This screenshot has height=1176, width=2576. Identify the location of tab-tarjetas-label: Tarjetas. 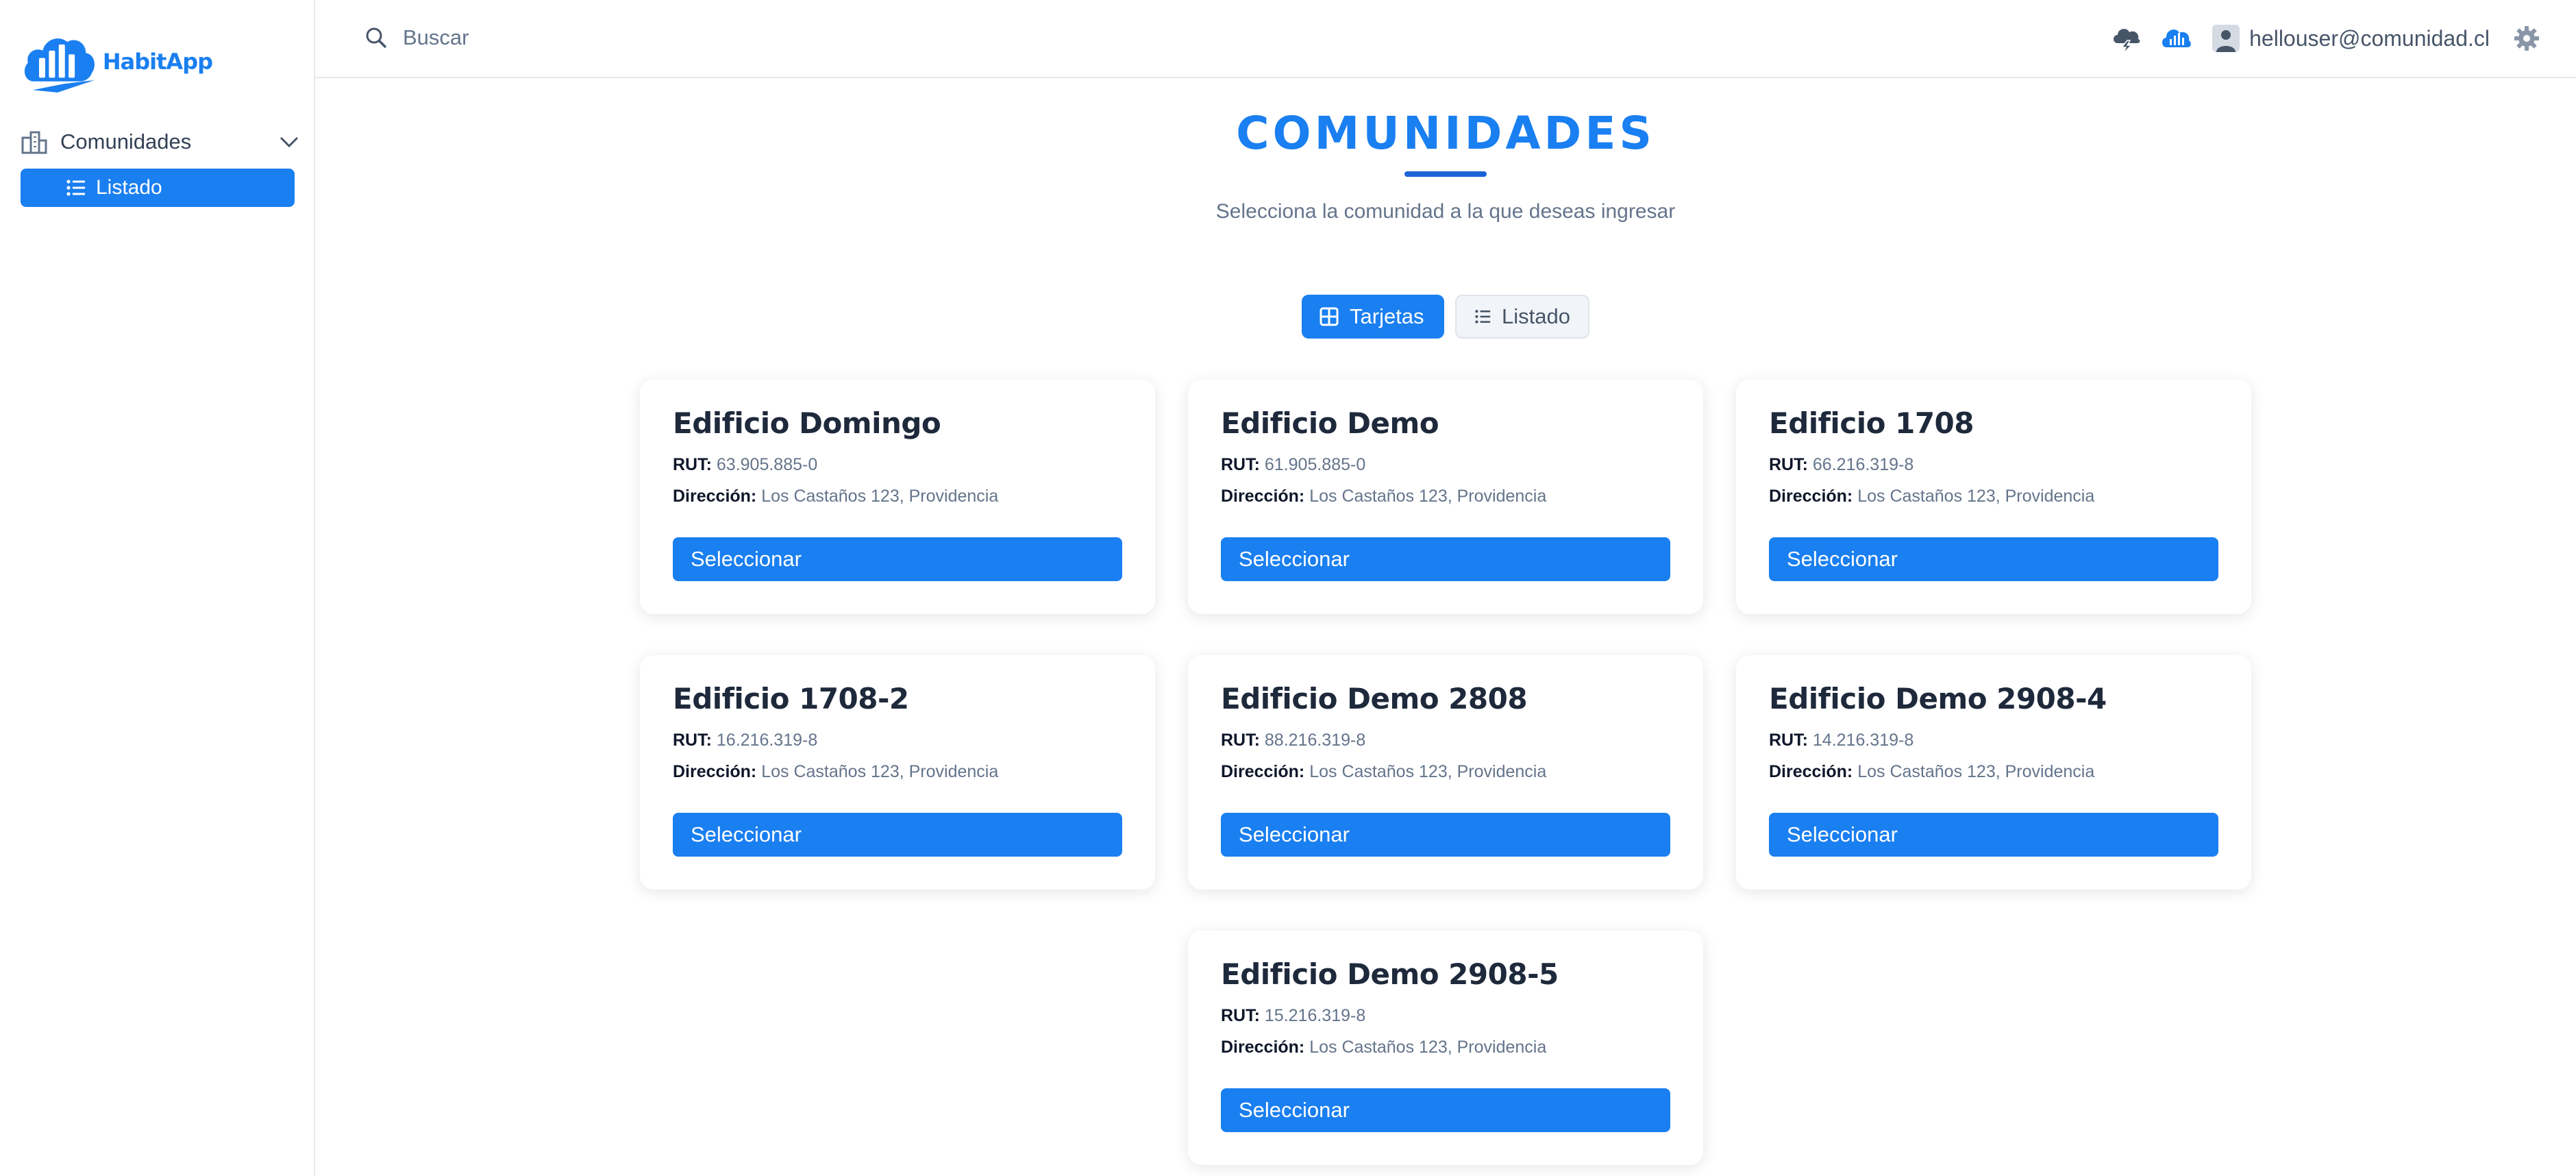
(1387, 316).